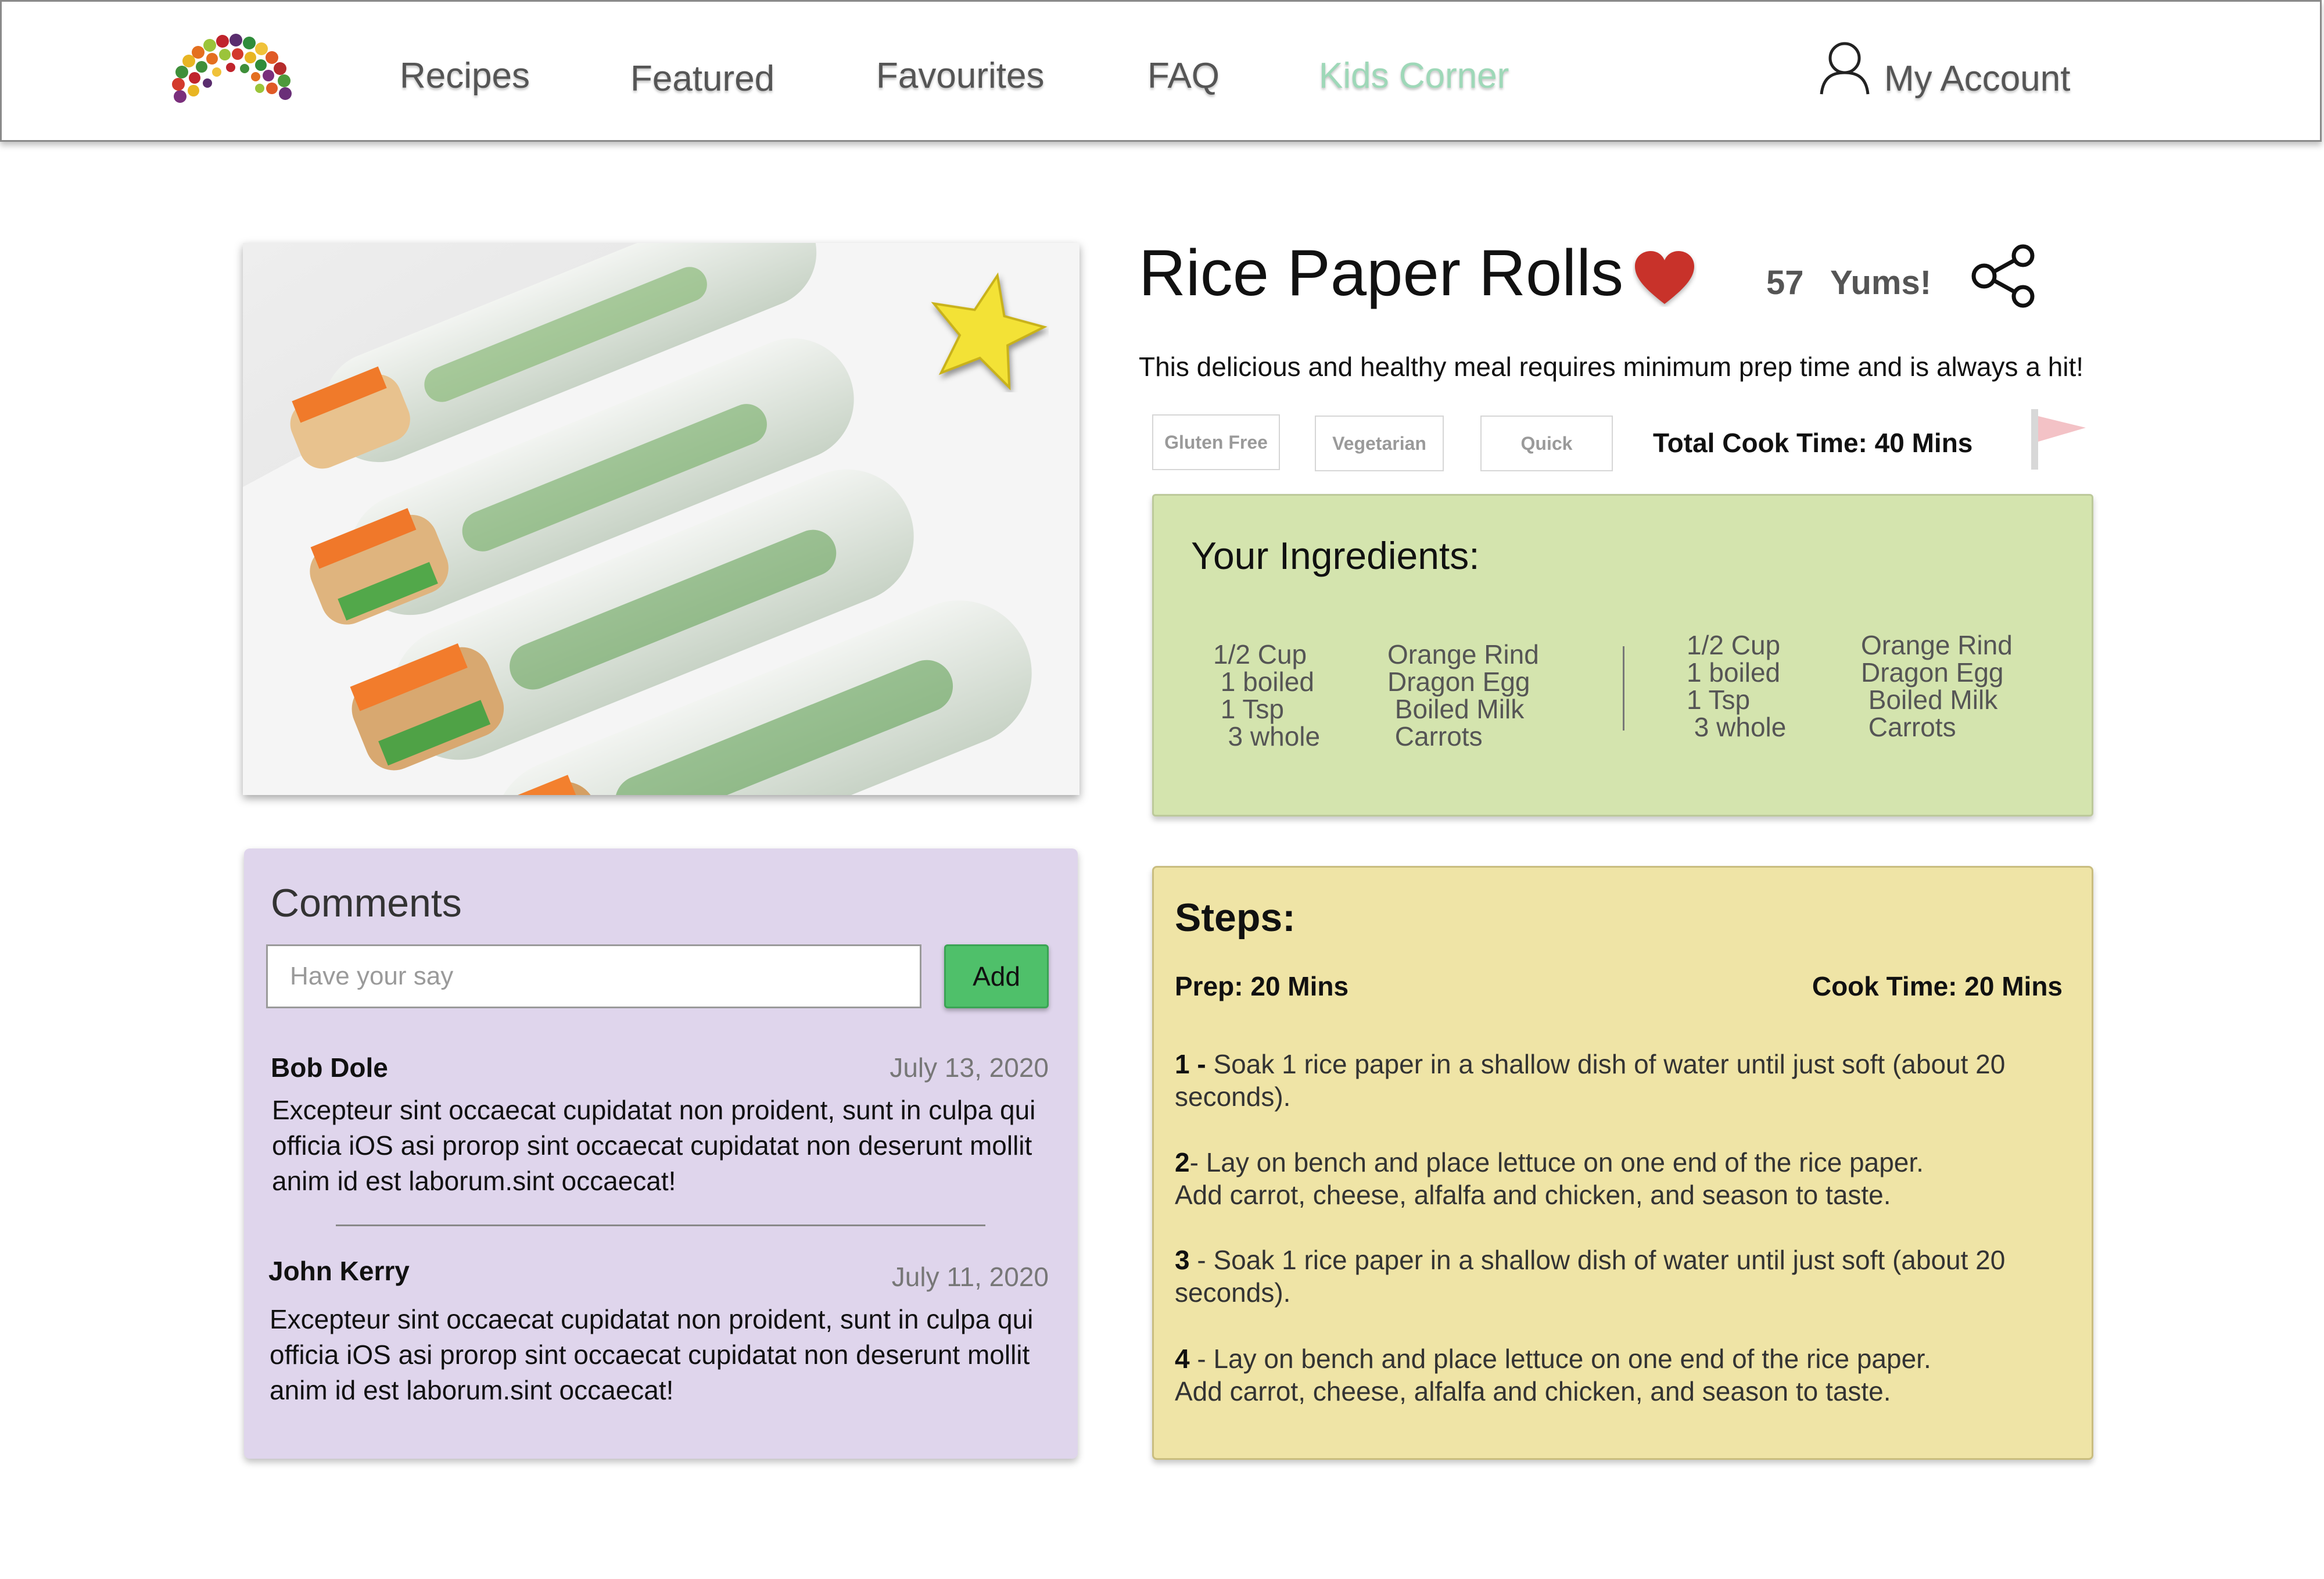 This screenshot has width=2324, height=1579. What do you see at coordinates (1977, 78) in the screenshot?
I see `my-account-link: My Account` at bounding box center [1977, 78].